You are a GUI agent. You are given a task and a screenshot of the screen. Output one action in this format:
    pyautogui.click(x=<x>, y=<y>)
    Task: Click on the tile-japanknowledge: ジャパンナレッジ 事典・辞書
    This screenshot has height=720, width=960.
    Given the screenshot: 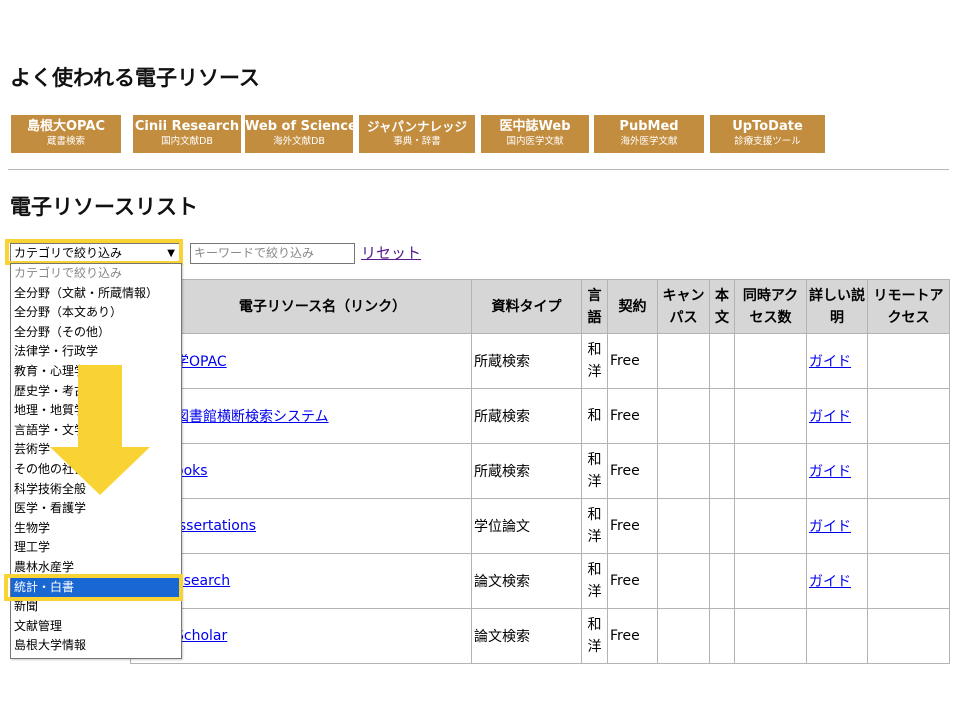 What is the action you would take?
    pyautogui.click(x=417, y=134)
    